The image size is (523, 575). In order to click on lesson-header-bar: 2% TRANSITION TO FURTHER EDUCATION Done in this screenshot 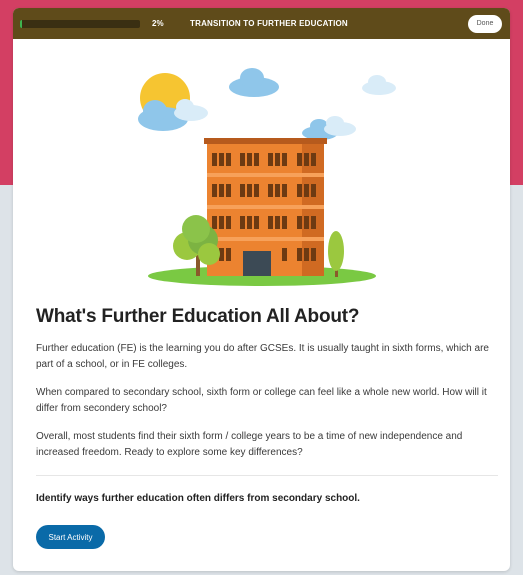, I will do `click(261, 23)`.